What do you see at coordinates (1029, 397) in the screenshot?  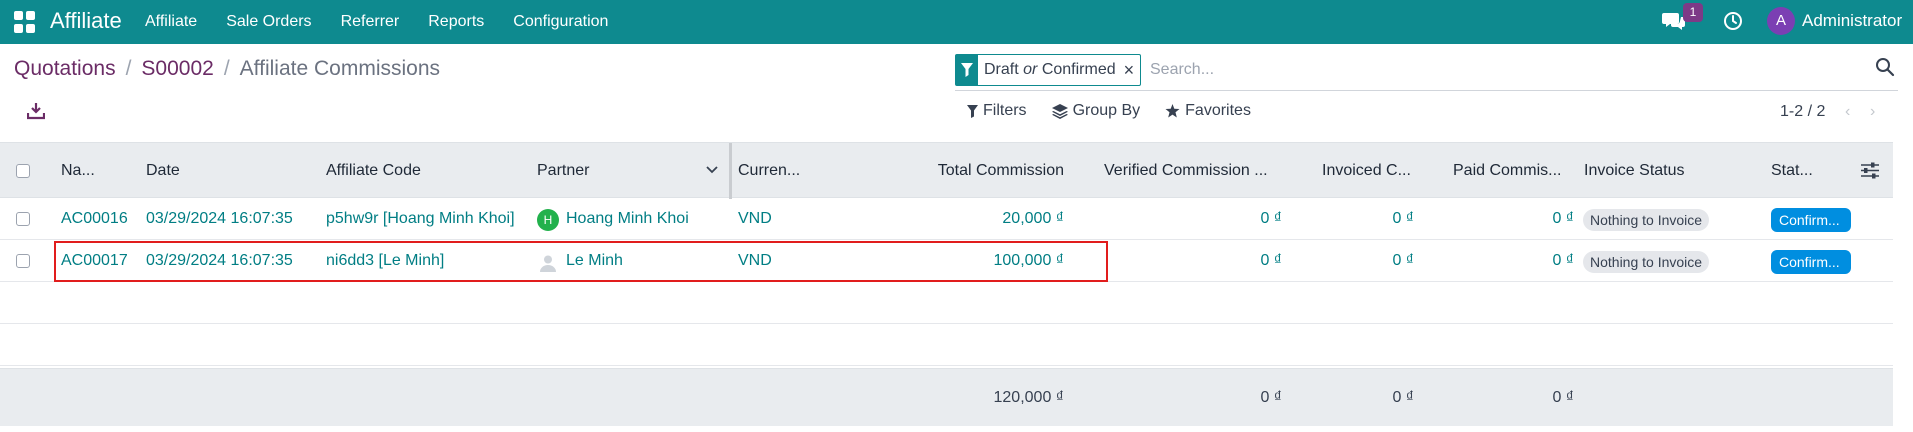 I see `total-commission-sum: 120,000 ₫` at bounding box center [1029, 397].